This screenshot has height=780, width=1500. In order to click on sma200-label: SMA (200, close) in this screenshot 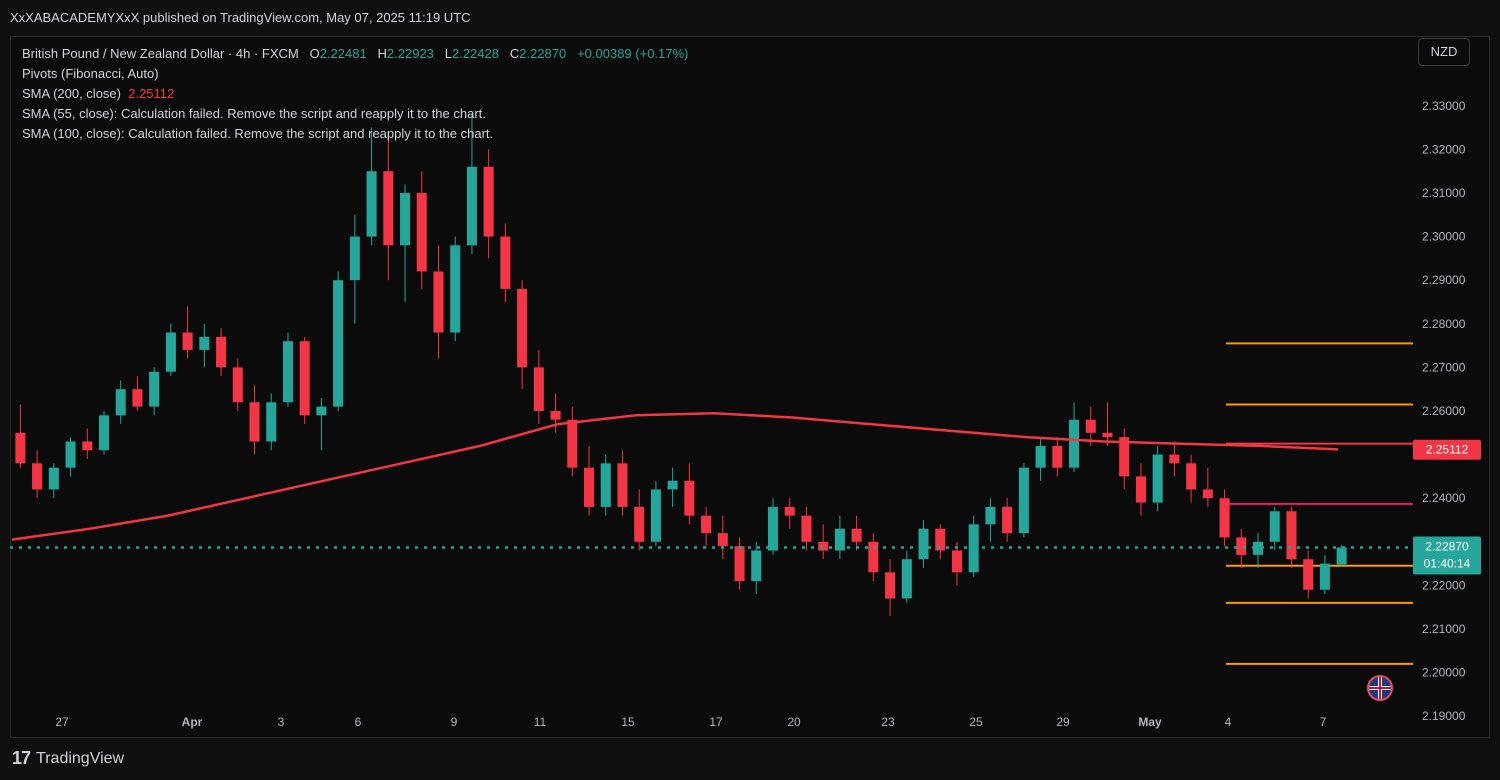, I will do `click(71, 93)`.